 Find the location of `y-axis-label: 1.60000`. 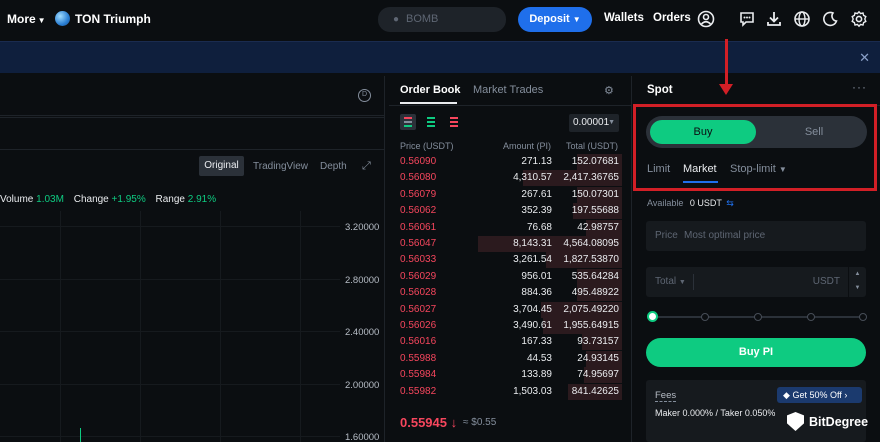

y-axis-label: 1.60000 is located at coordinates (362, 437).